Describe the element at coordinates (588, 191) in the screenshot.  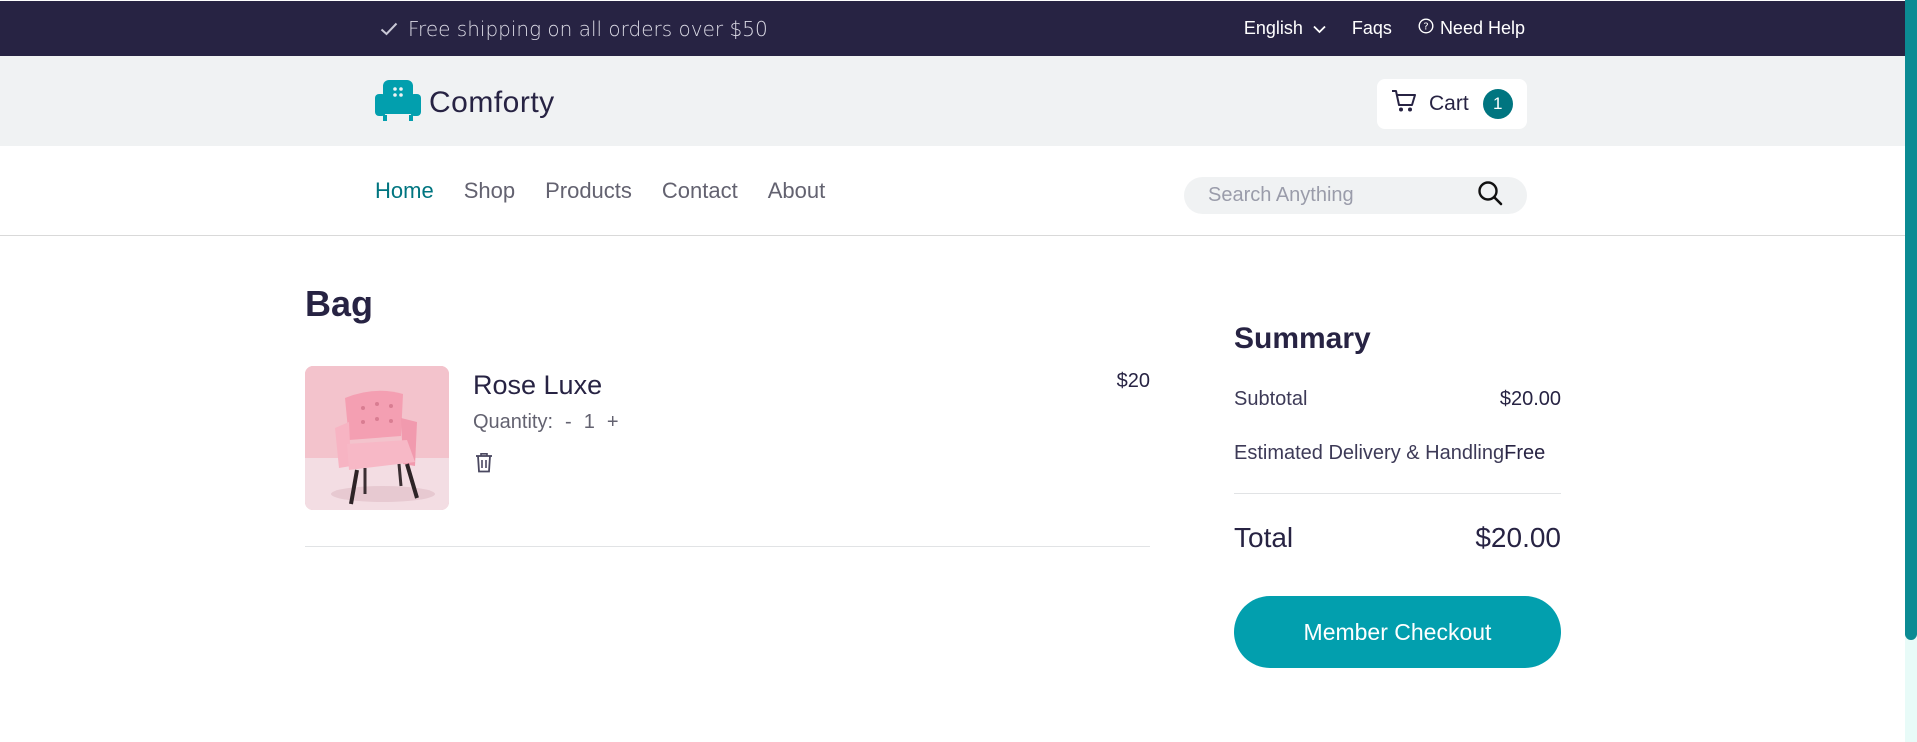
I see `nav-item-products: Products` at that location.